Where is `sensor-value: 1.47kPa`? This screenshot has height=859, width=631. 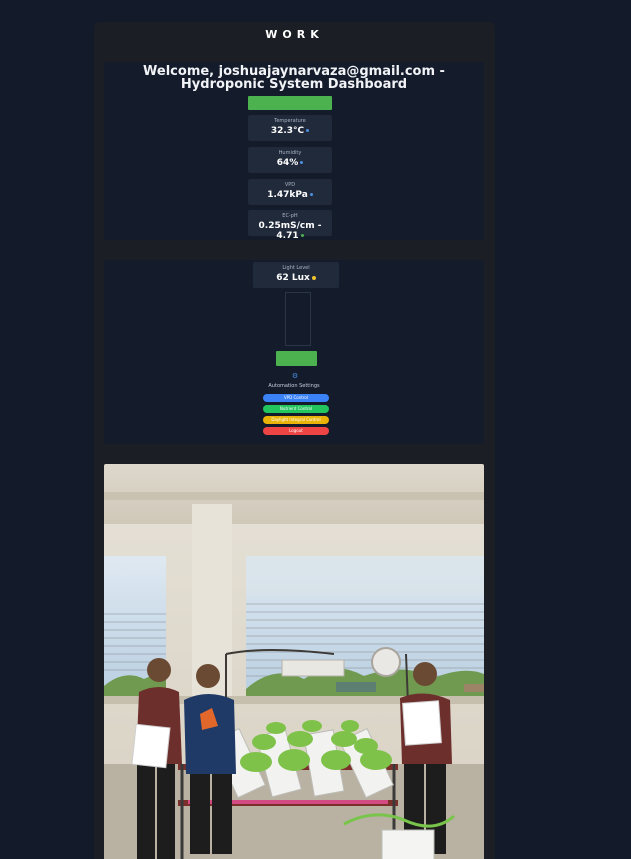
sensor-value: 1.47kPa is located at coordinates (290, 195).